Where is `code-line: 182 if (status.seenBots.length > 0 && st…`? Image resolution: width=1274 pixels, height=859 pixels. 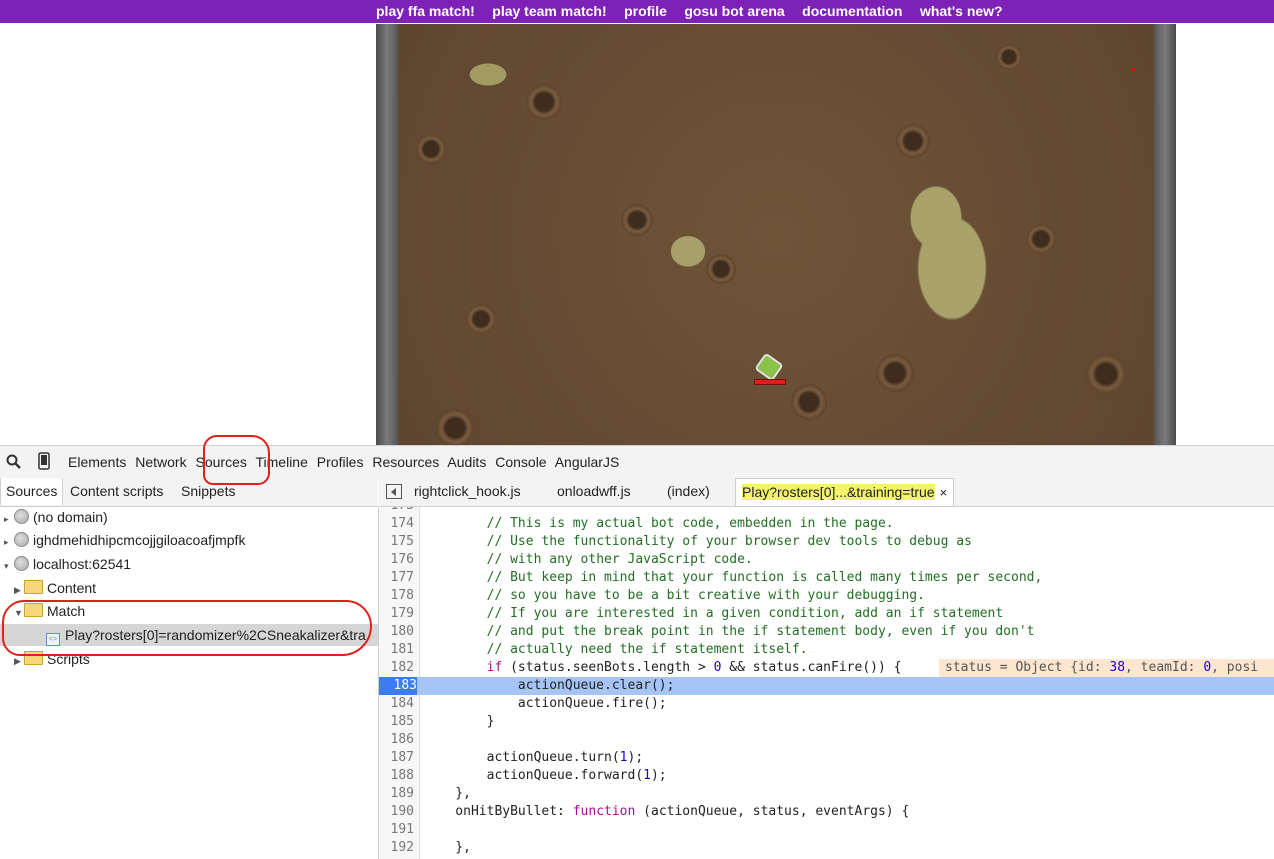
code-line: 182 if (status.seenBots.length > 0 && st… is located at coordinates (826, 668).